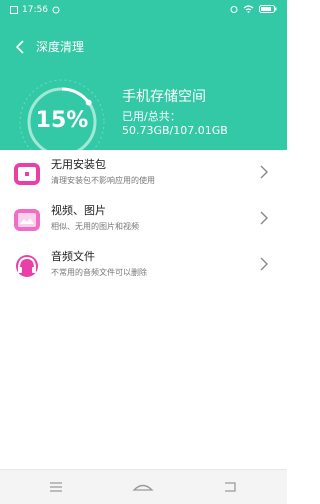 The height and width of the screenshot is (504, 320). What do you see at coordinates (234, 9) in the screenshot?
I see `alarm-icon` at bounding box center [234, 9].